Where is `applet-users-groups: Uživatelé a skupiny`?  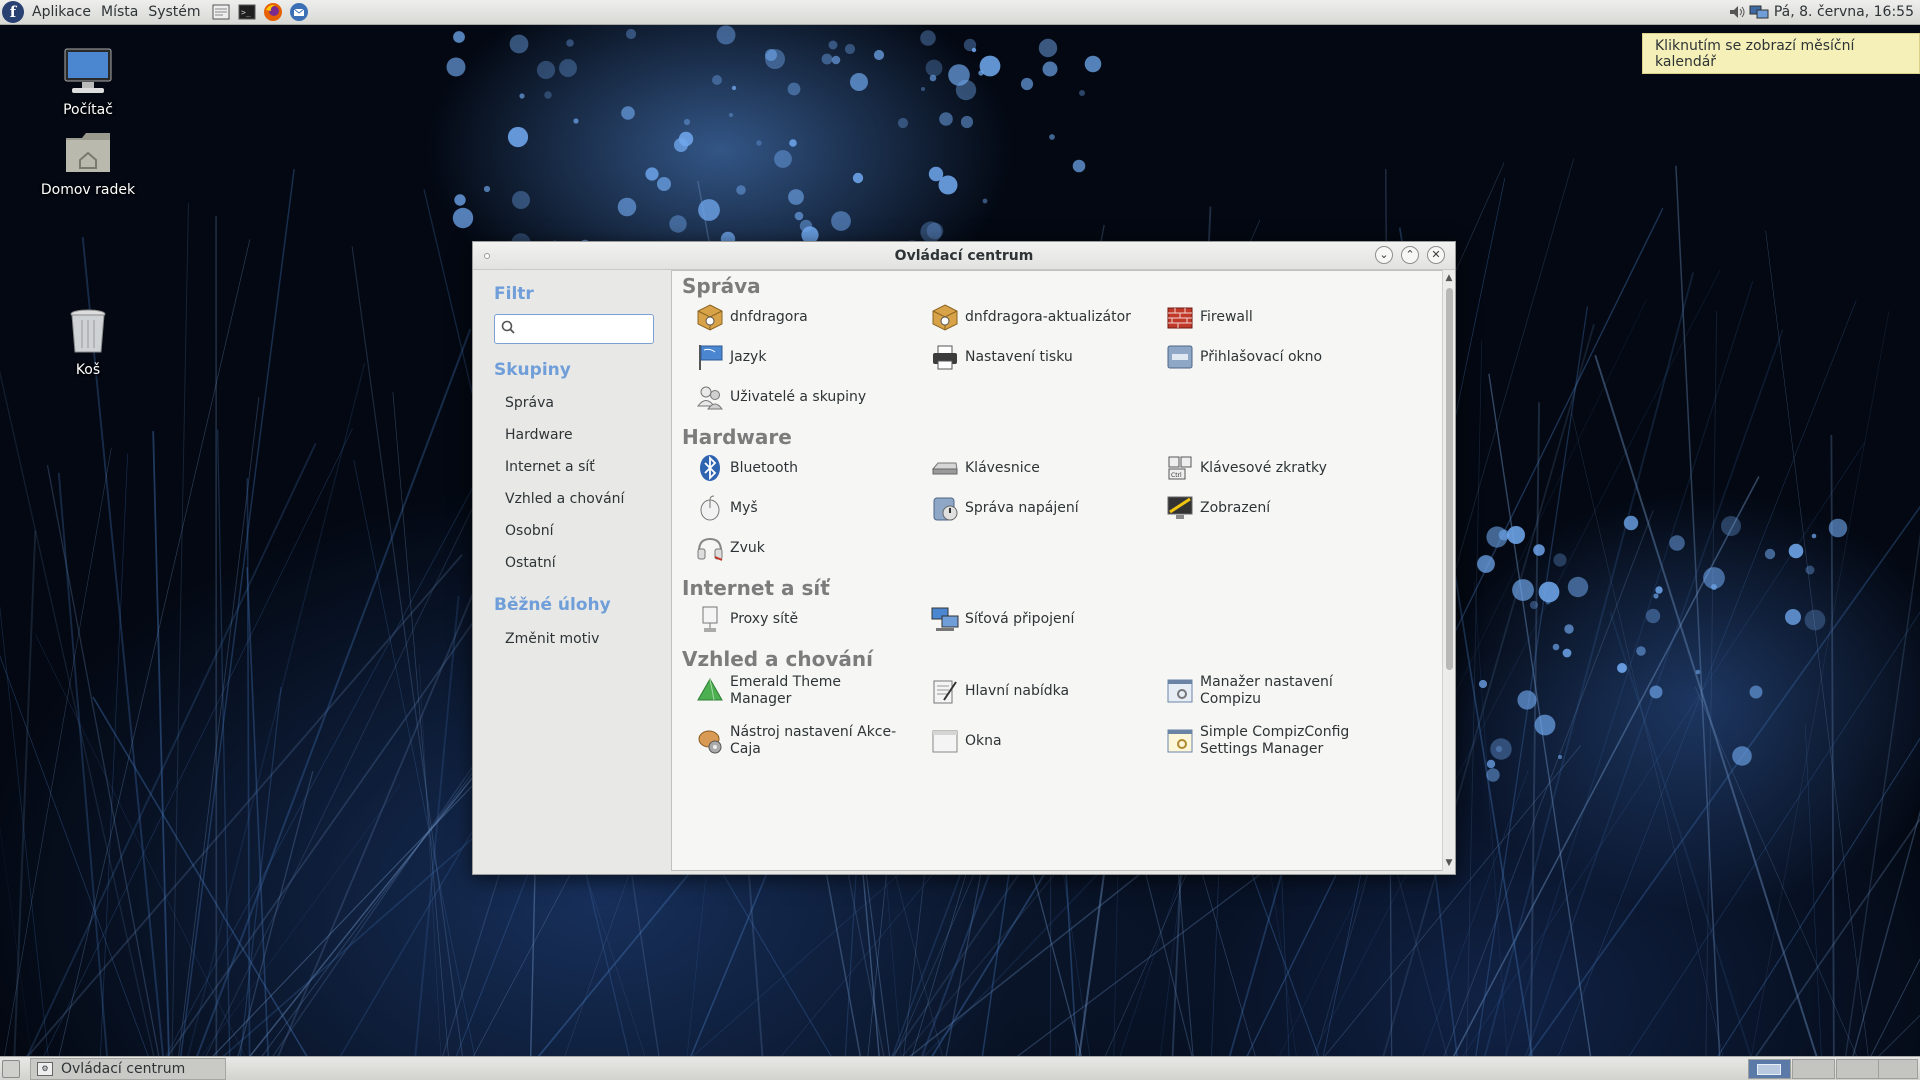
applet-users-groups: Uživatelé a skupiny is located at coordinates (786, 397).